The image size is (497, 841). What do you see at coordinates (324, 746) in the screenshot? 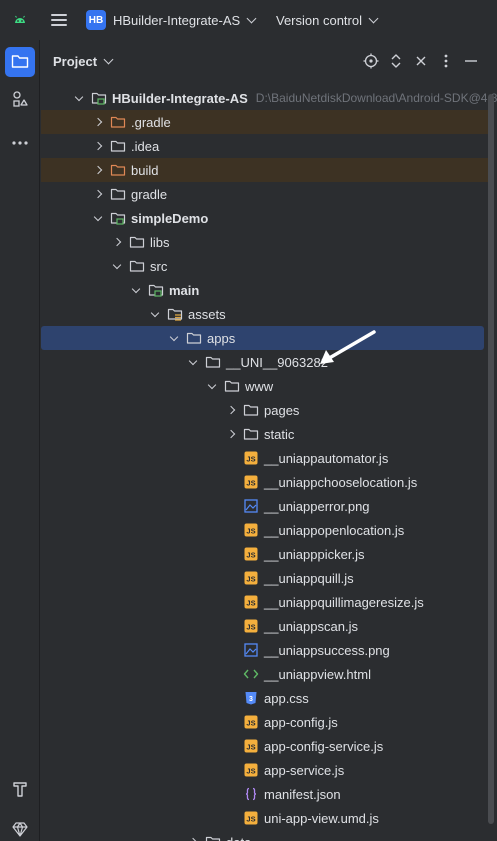
I see `tree-item-label: app-config-service.js` at bounding box center [324, 746].